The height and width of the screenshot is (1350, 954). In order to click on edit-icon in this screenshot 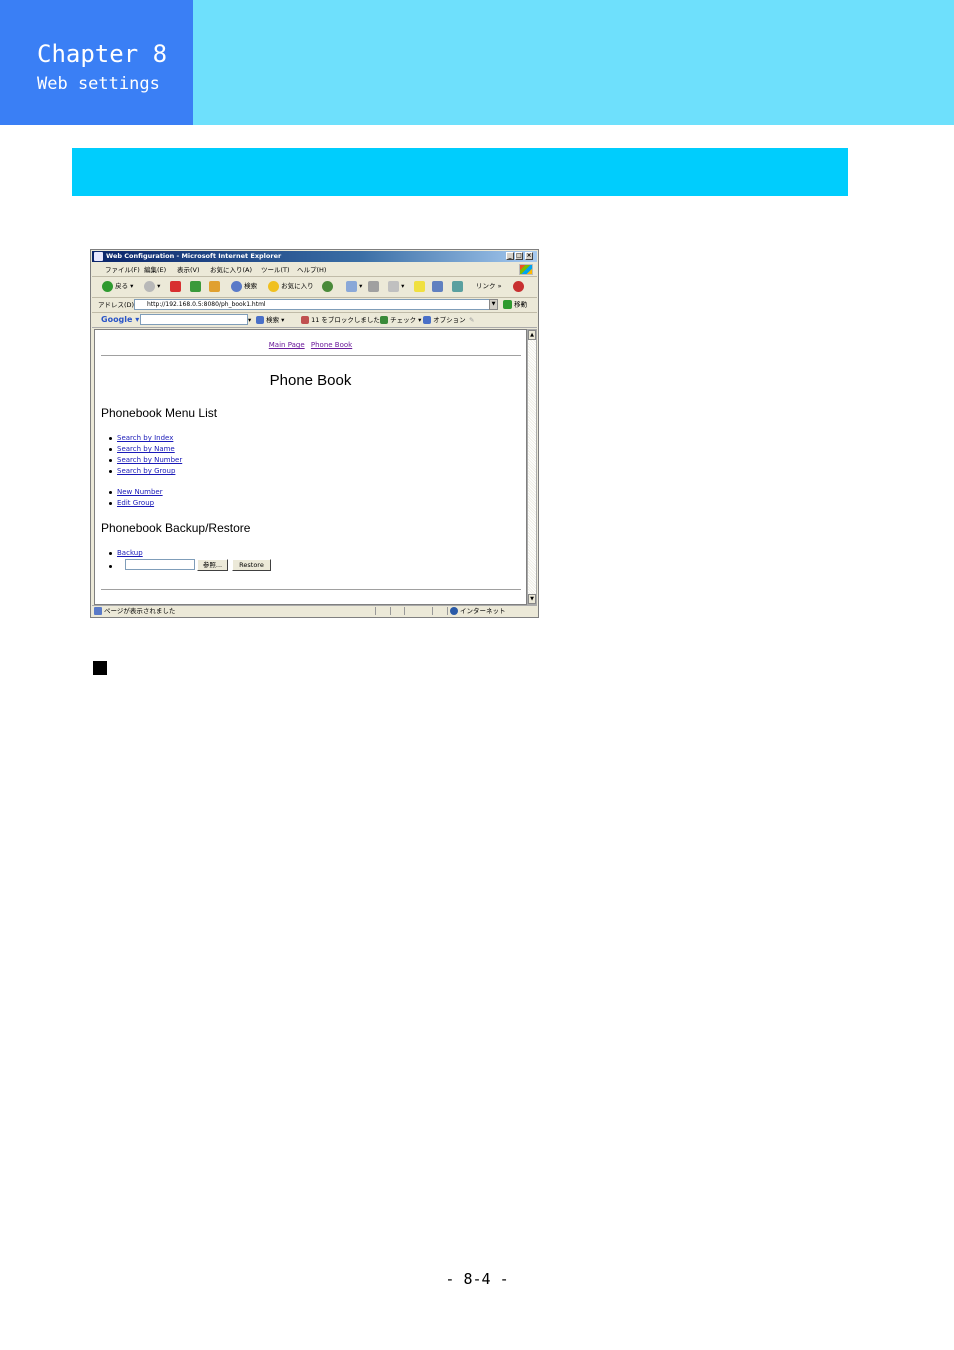, I will do `click(393, 286)`.